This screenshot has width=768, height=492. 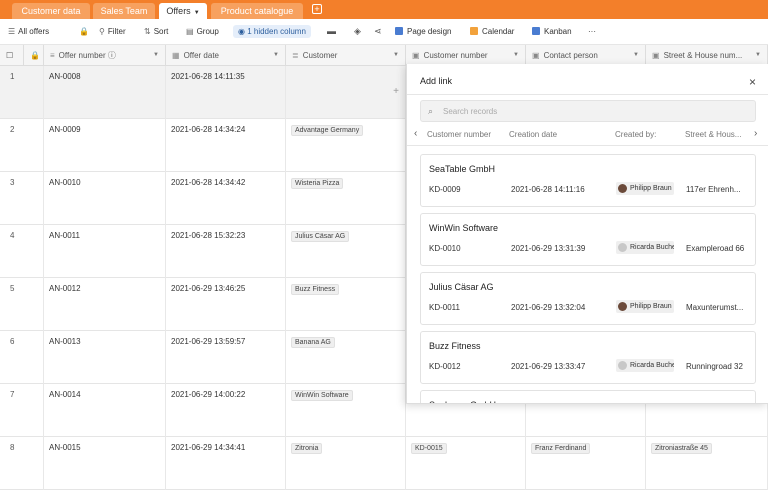 I want to click on column-header-offer-number: ≡ Offer number ⓘ ▼, so click(x=105, y=55).